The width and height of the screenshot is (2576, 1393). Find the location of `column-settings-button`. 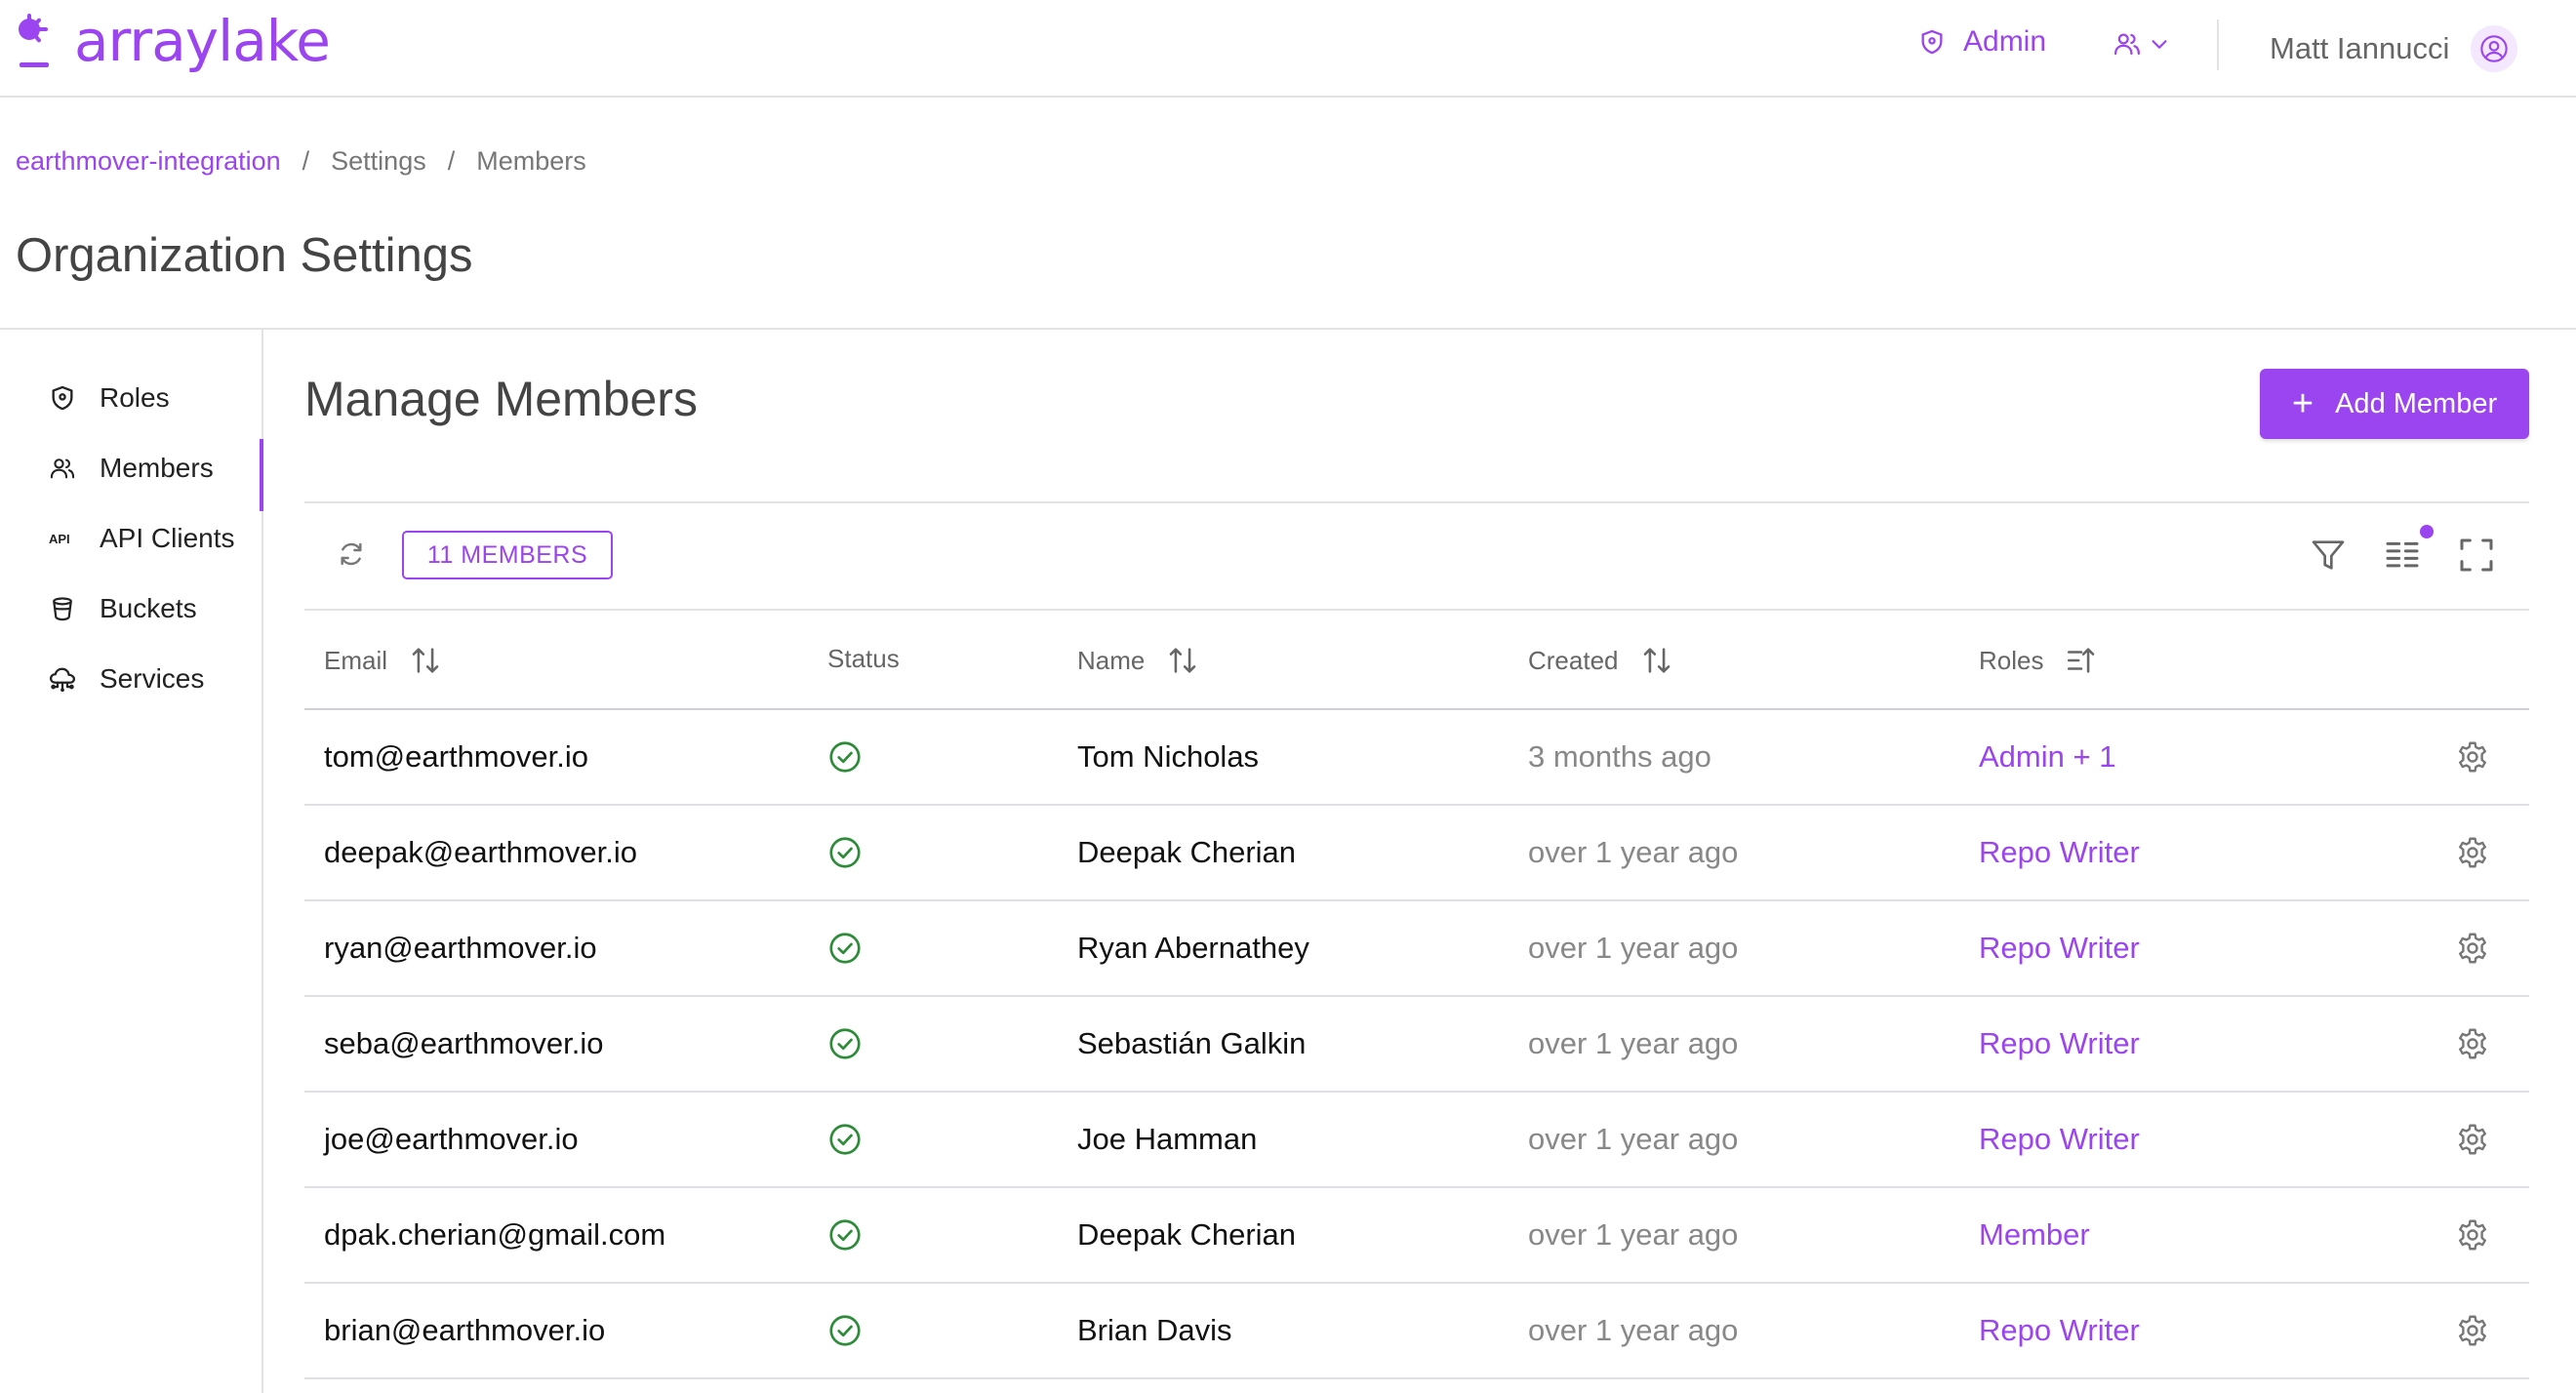

column-settings-button is located at coordinates (2402, 555).